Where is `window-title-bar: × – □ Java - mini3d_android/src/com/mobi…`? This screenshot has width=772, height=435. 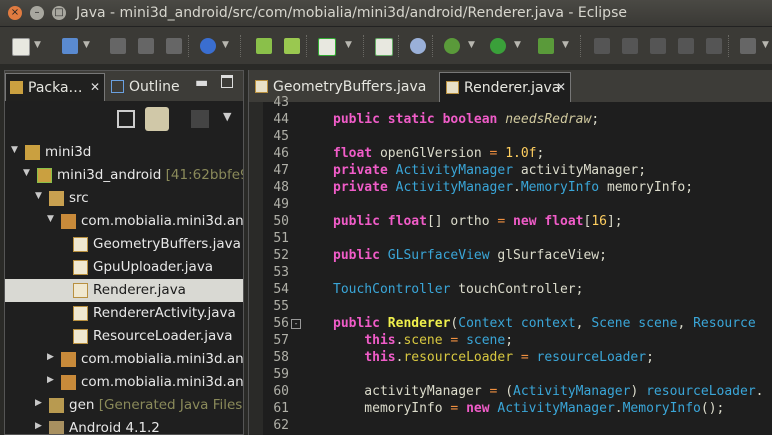
window-title-bar: × – □ Java - mini3d_android/src/com/mobi… is located at coordinates (386, 13).